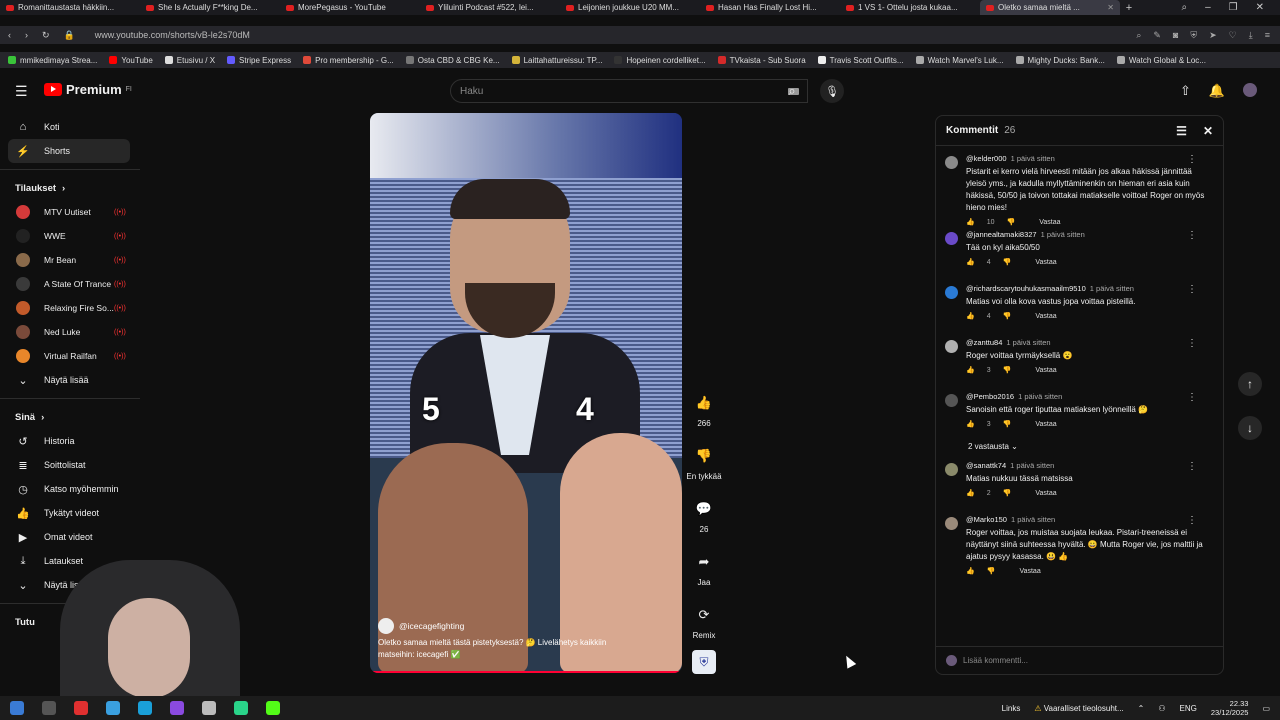 Image resolution: width=1280 pixels, height=720 pixels. What do you see at coordinates (1050, 7) in the screenshot?
I see `browser-tab-active: Oletko samaa mieltä ... ✕` at bounding box center [1050, 7].